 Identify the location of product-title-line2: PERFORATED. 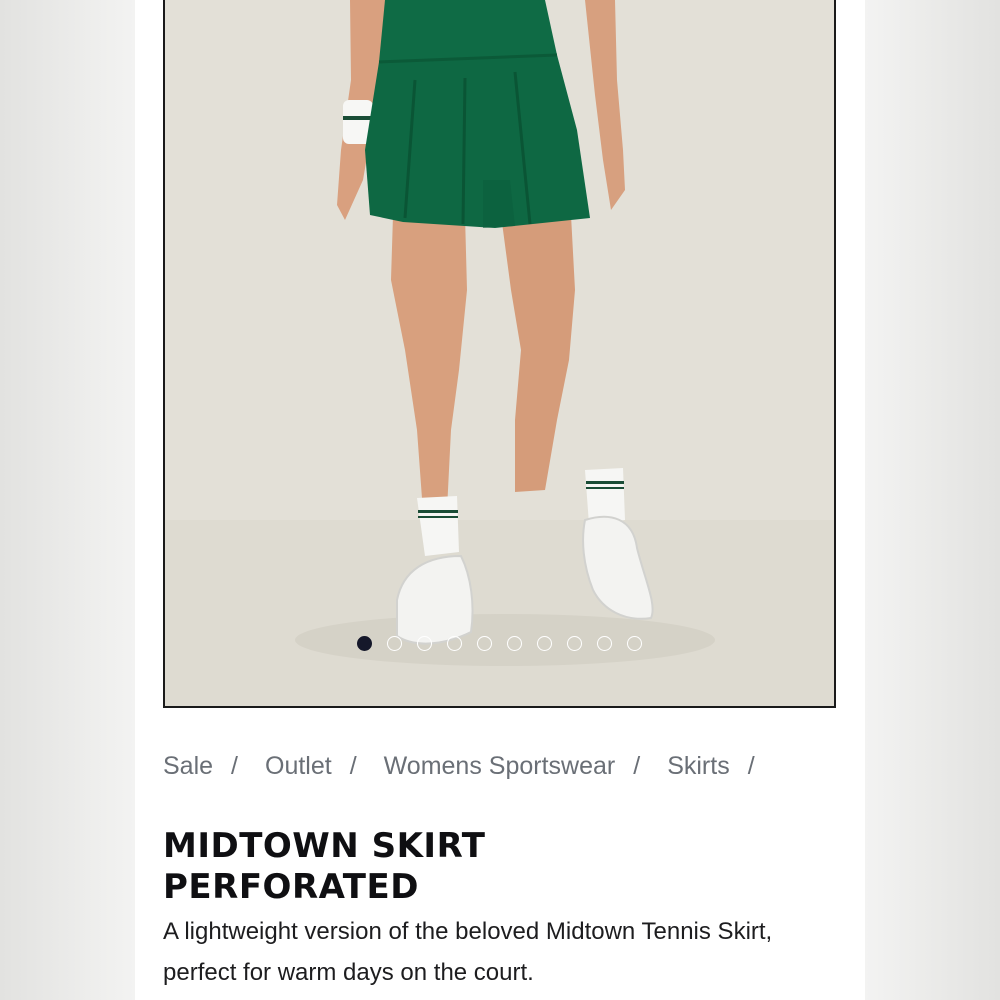
(291, 887).